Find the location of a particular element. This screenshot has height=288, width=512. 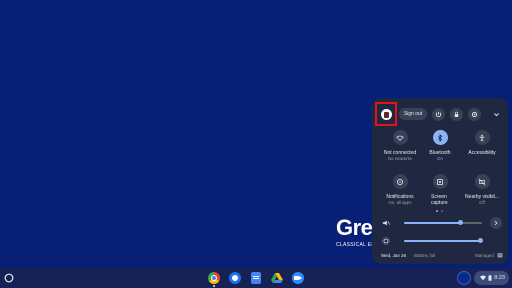

volume-slider-row is located at coordinates (440, 223).